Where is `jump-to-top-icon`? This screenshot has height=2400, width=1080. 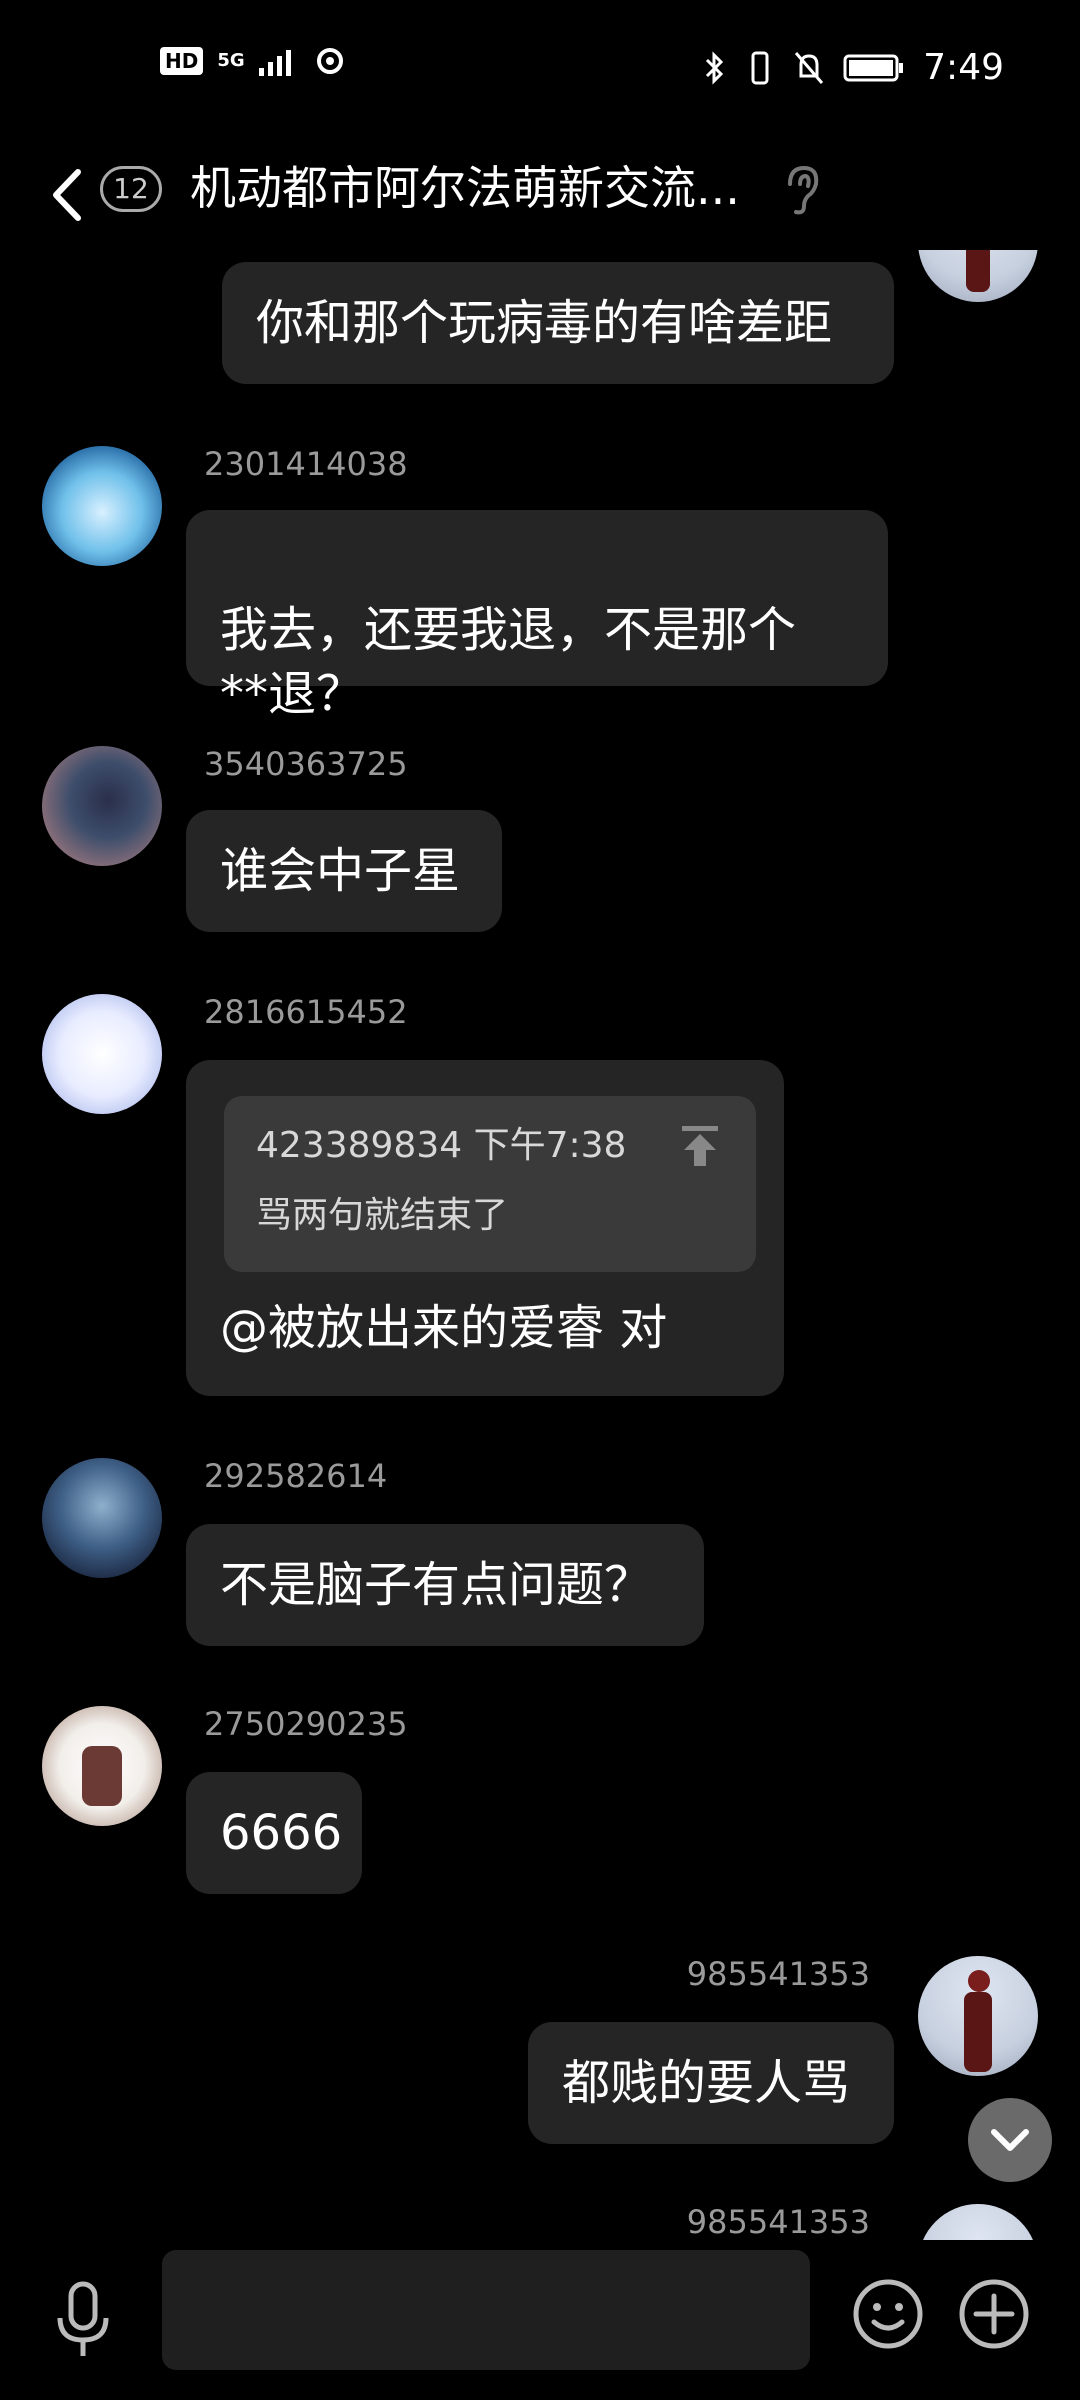 jump-to-top-icon is located at coordinates (700, 1146).